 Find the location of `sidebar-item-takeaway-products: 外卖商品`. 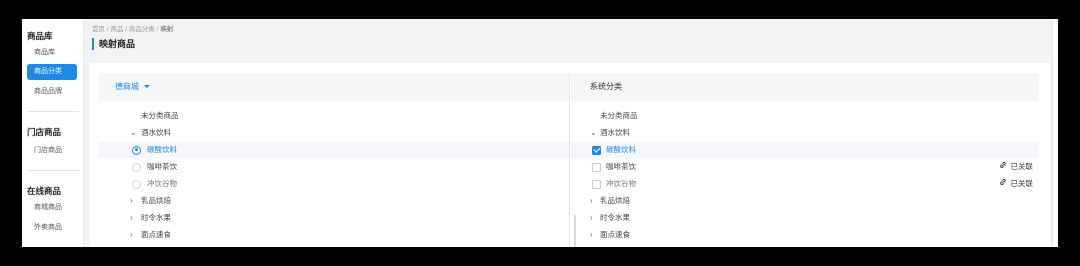

sidebar-item-takeaway-products: 外卖商品 is located at coordinates (52, 228).